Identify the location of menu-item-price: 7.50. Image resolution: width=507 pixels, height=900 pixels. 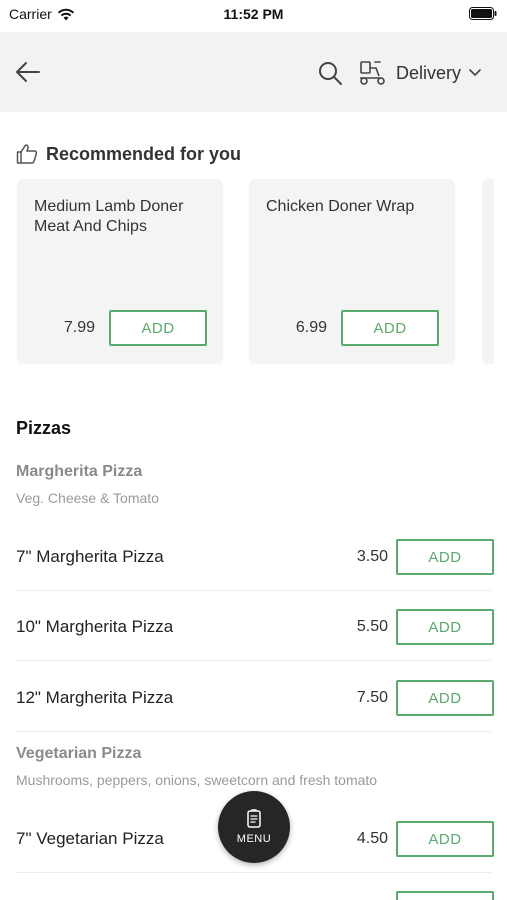
(372, 697).